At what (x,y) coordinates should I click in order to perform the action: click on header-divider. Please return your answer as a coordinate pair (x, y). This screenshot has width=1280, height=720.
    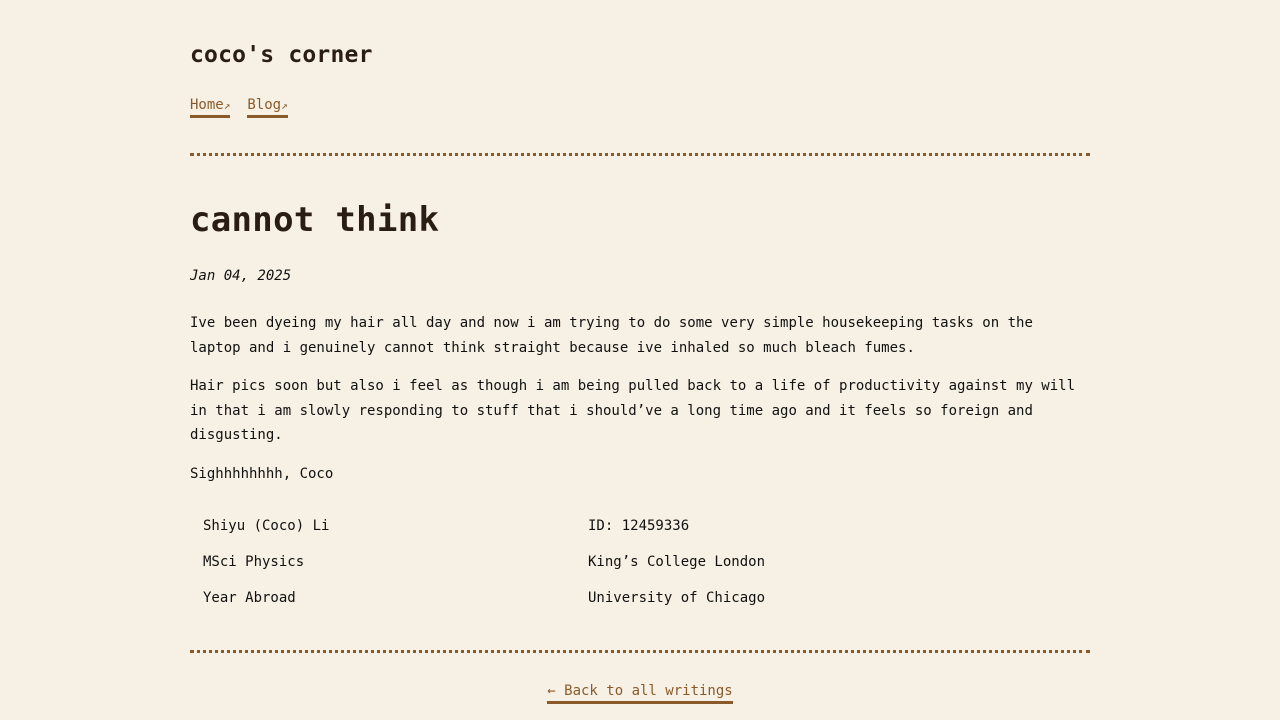
    Looking at the image, I should click on (640, 154).